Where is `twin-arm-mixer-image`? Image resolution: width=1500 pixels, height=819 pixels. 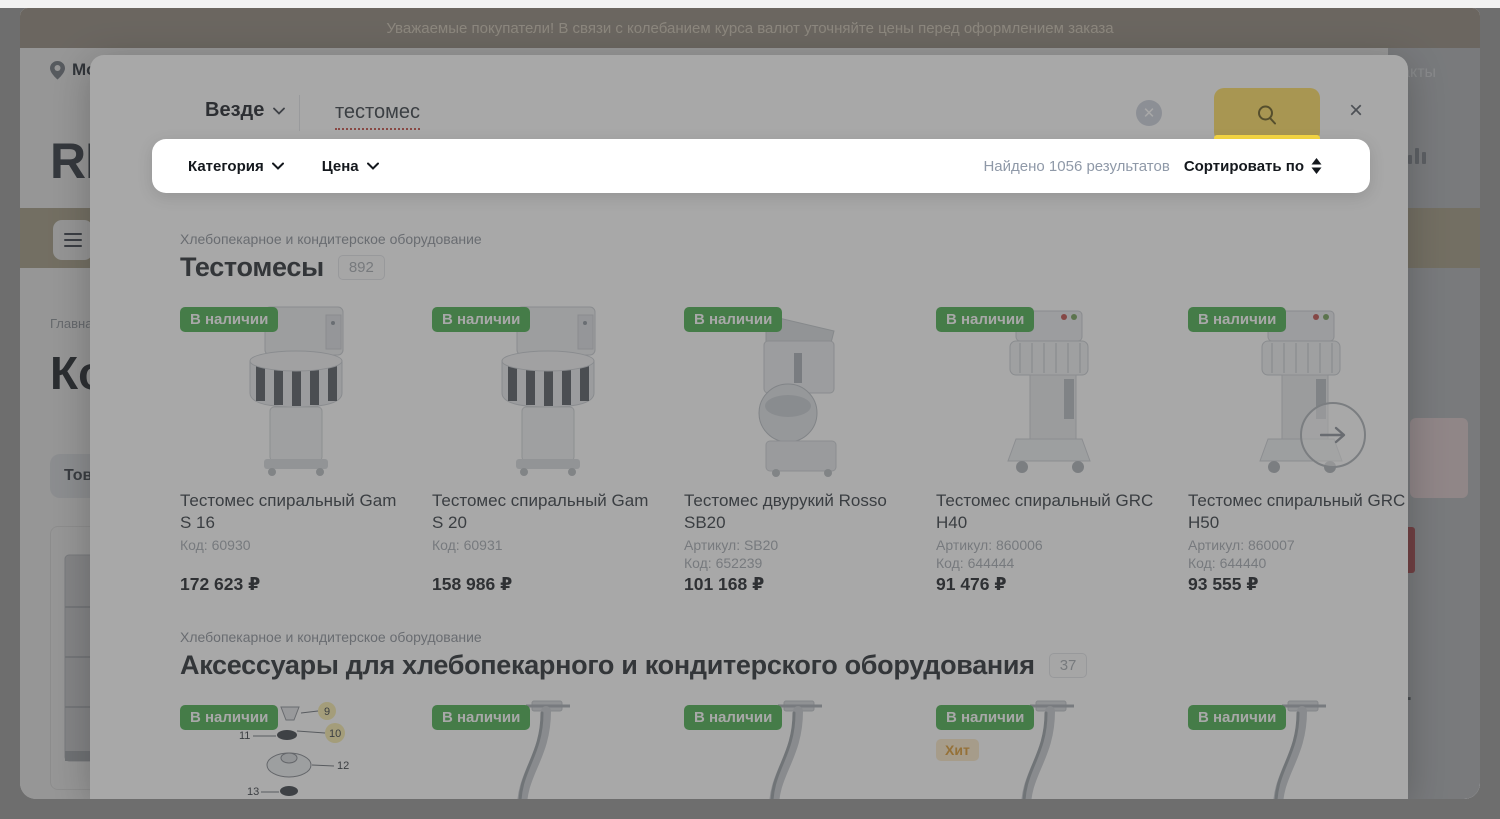
twin-arm-mixer-image is located at coordinates (797, 395).